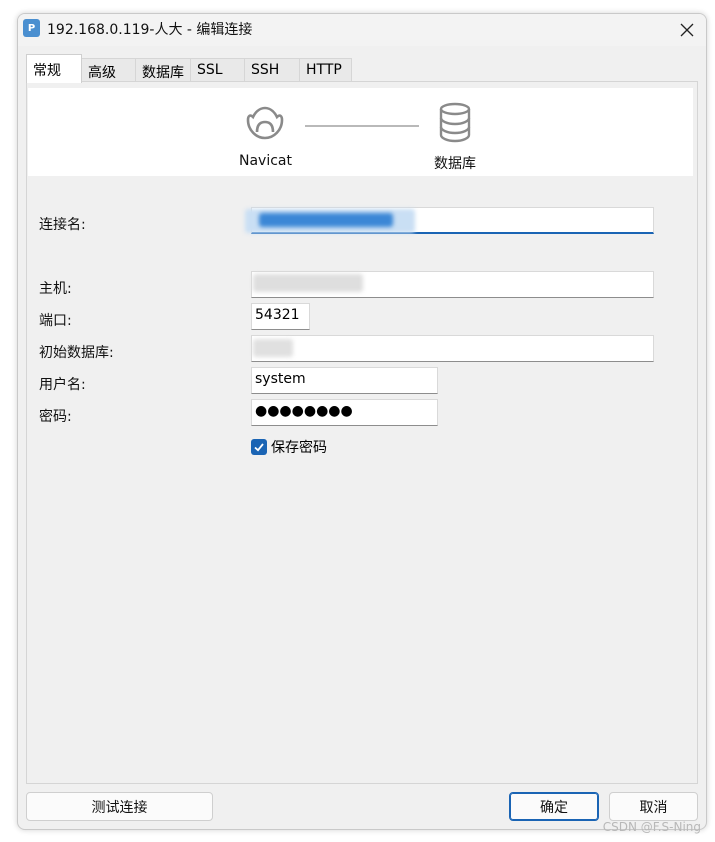 The image size is (715, 842). I want to click on tab-general: 常规, so click(54, 68).